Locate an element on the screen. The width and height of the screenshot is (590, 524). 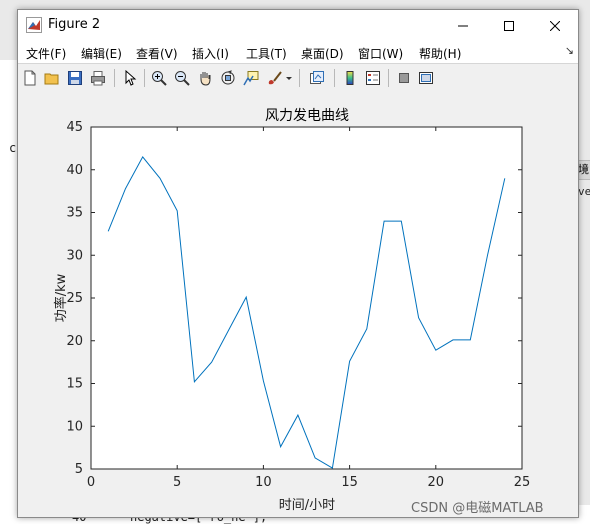
data-cursor-icon is located at coordinates (251, 78).